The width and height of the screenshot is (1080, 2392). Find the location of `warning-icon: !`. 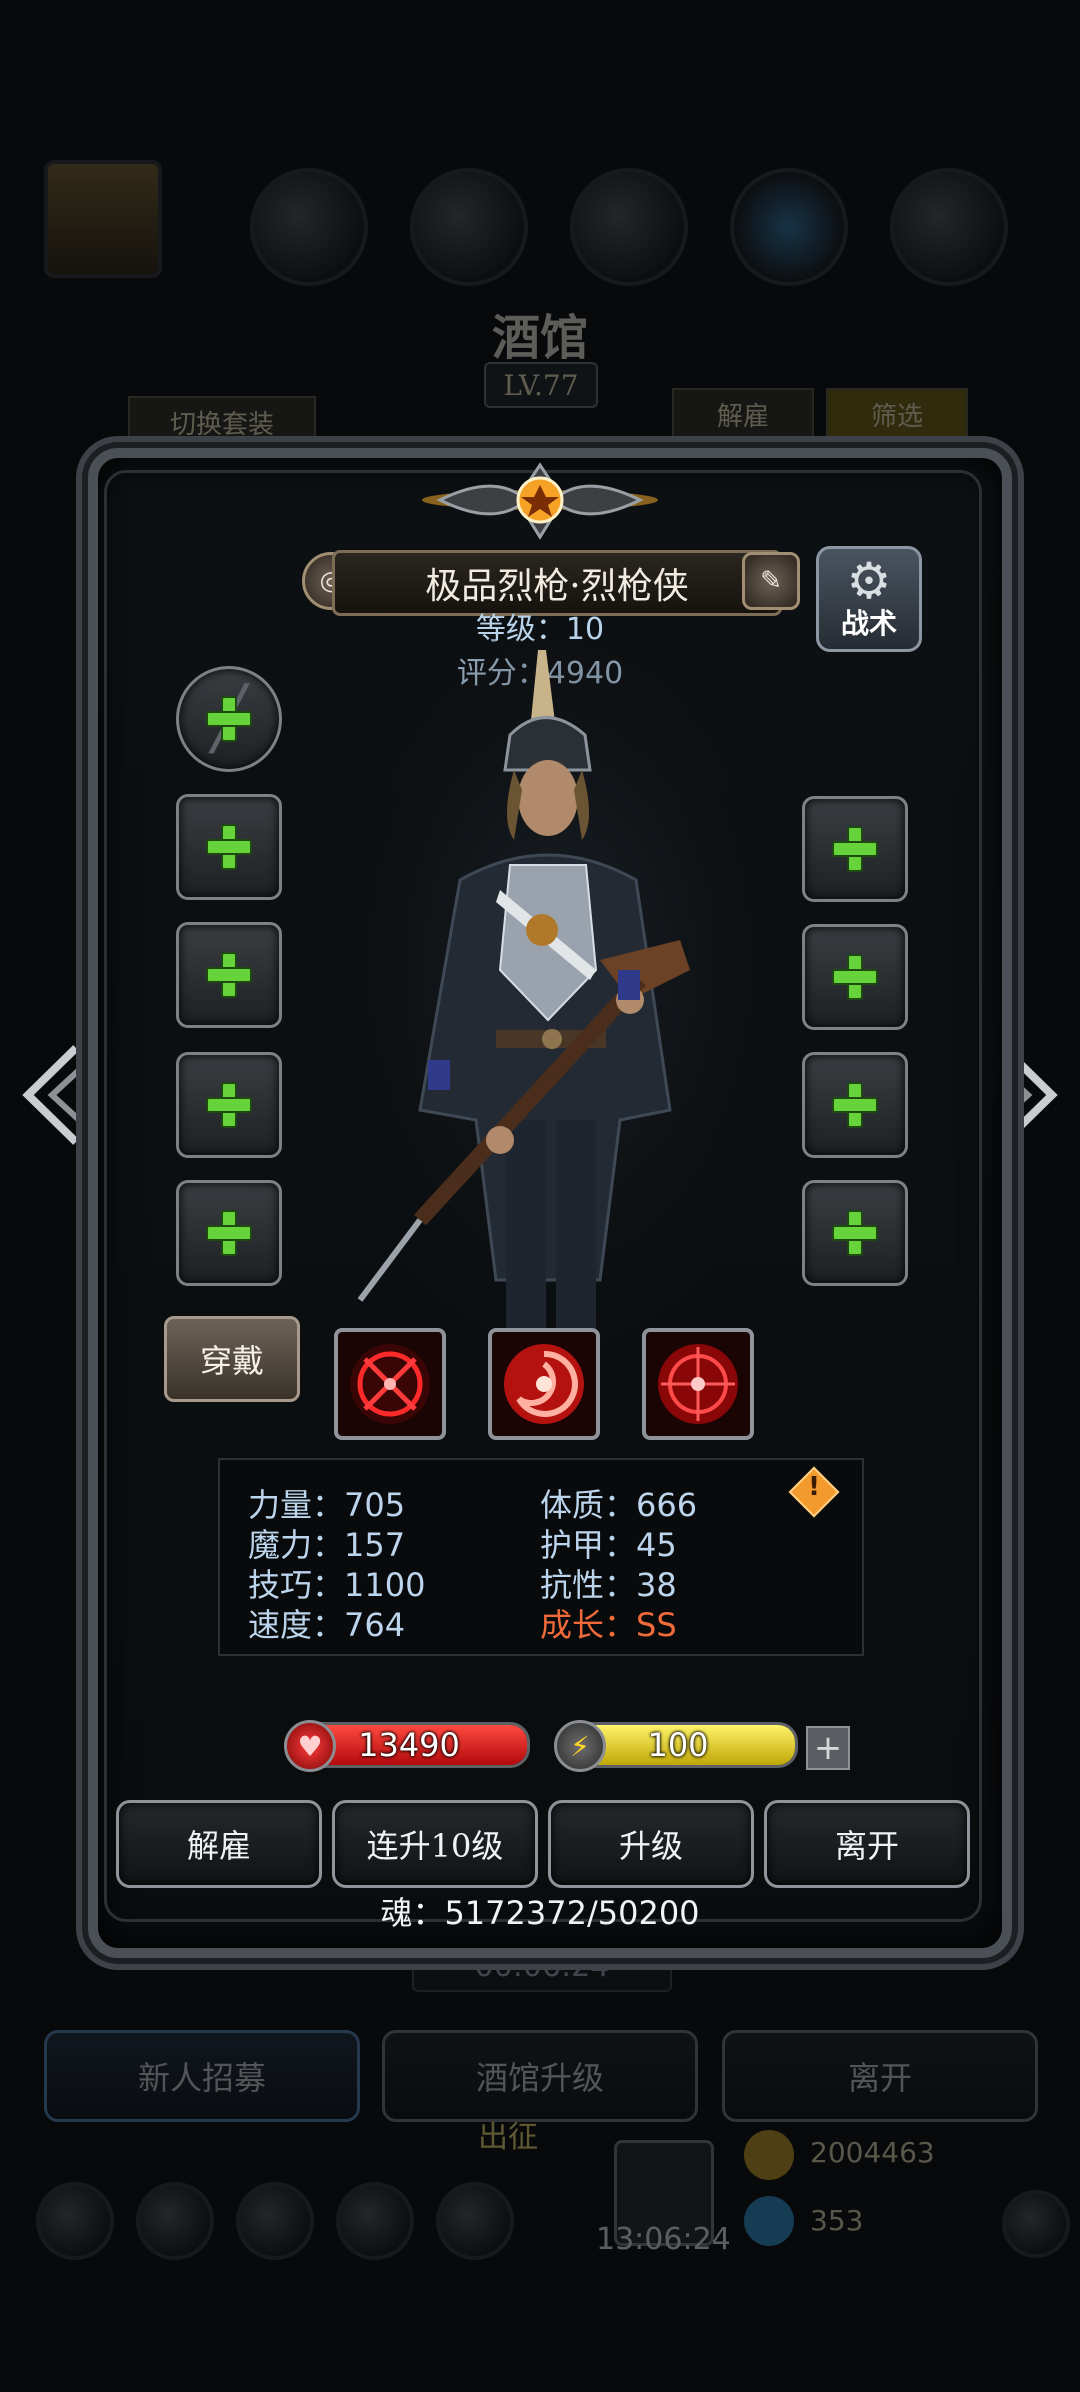

warning-icon: ! is located at coordinates (814, 1487).